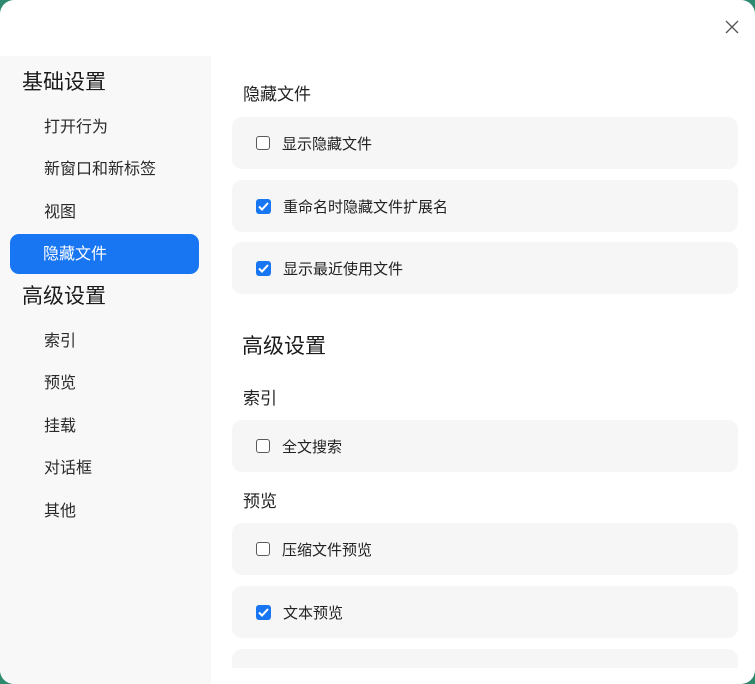 This screenshot has width=755, height=684. What do you see at coordinates (263, 549) in the screenshot?
I see `checkbox-archive-preview` at bounding box center [263, 549].